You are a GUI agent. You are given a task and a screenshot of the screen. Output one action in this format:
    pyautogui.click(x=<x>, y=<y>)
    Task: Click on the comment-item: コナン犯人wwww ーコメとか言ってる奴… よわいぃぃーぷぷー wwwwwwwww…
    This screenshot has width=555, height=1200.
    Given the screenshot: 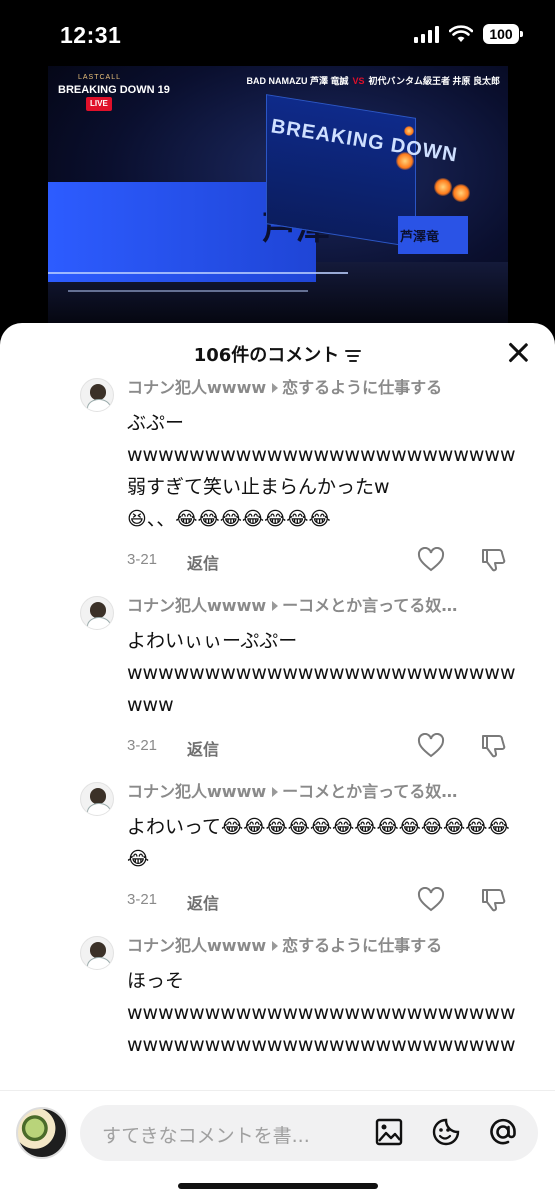 What is the action you would take?
    pyautogui.click(x=277, y=680)
    